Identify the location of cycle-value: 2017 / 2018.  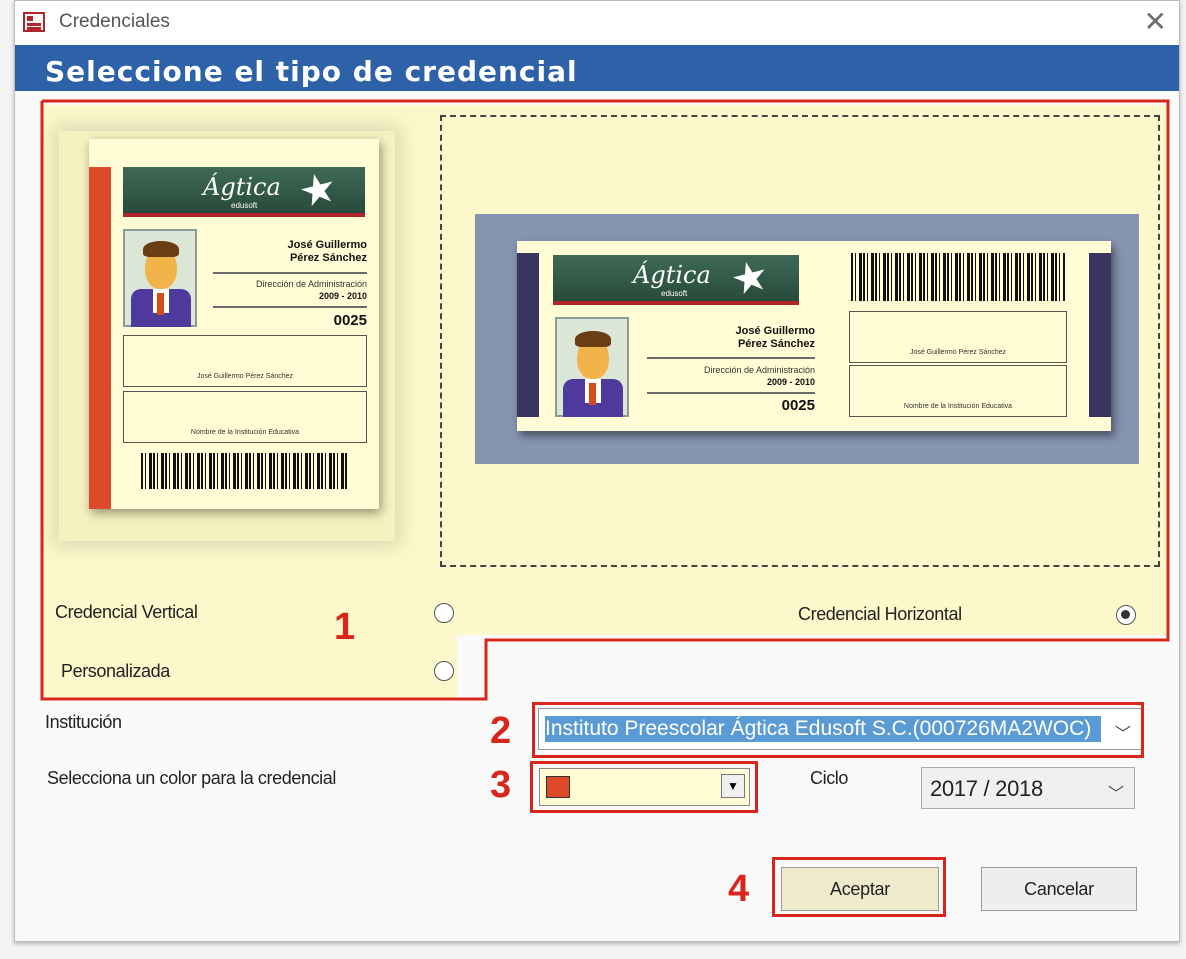
(986, 788).